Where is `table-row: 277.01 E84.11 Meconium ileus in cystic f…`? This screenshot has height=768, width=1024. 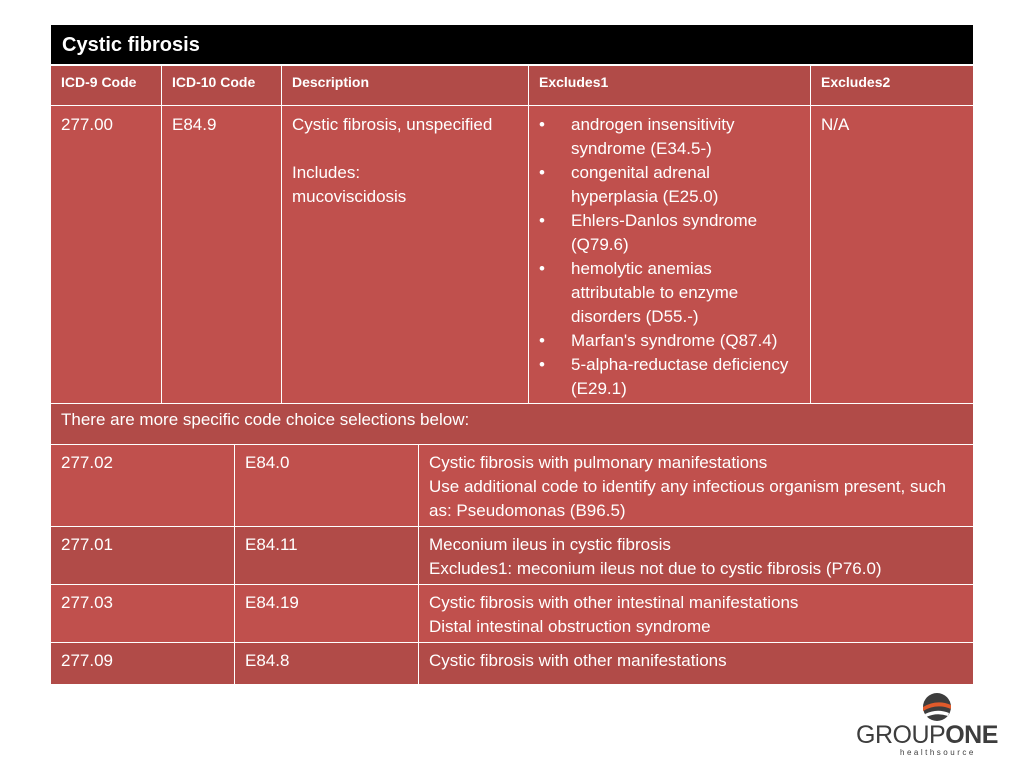
table-row: 277.01 E84.11 Meconium ileus in cystic f… is located at coordinates (512, 556).